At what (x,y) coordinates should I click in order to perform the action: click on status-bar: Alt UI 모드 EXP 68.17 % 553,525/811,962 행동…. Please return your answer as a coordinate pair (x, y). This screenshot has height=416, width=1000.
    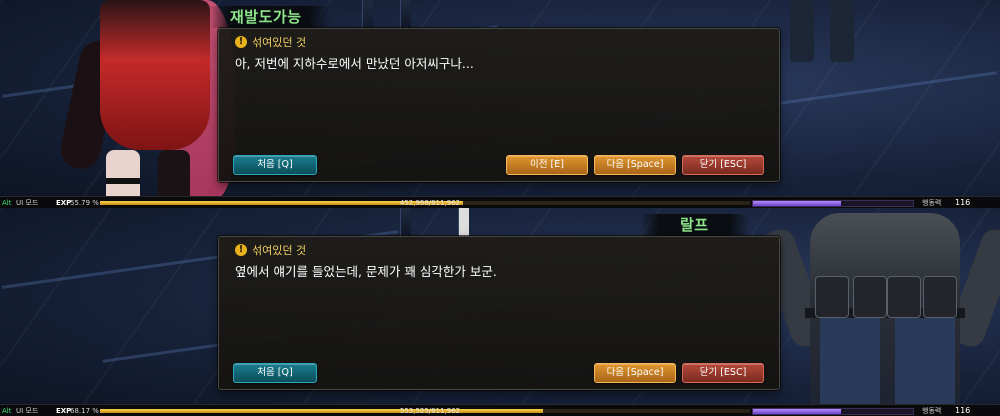
    Looking at the image, I should click on (500, 410).